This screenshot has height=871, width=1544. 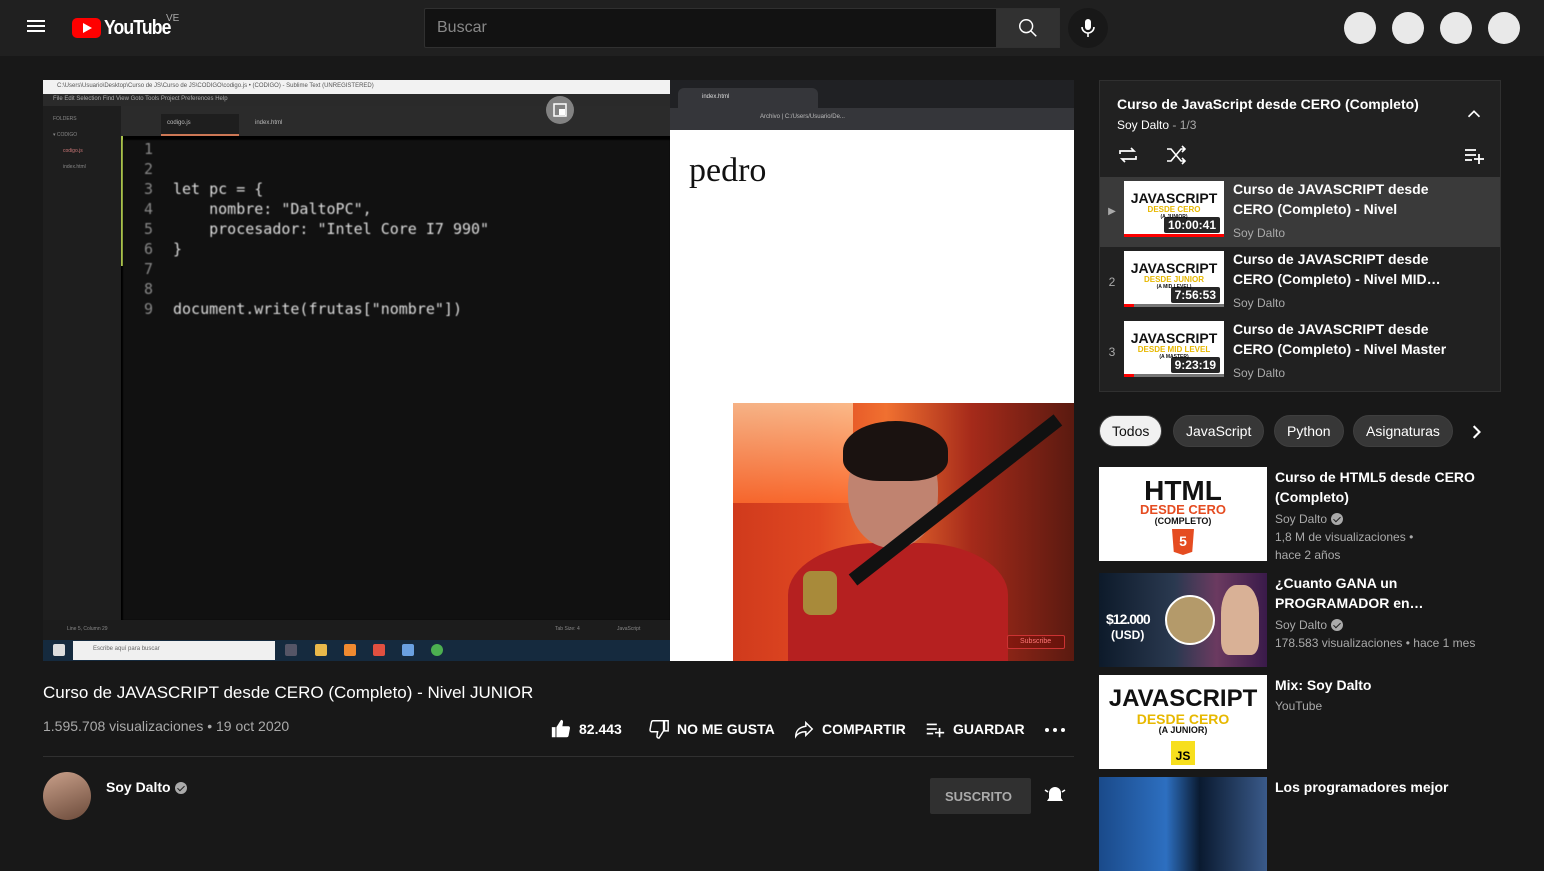 I want to click on playlist-item-index: 3, so click(x=1112, y=352).